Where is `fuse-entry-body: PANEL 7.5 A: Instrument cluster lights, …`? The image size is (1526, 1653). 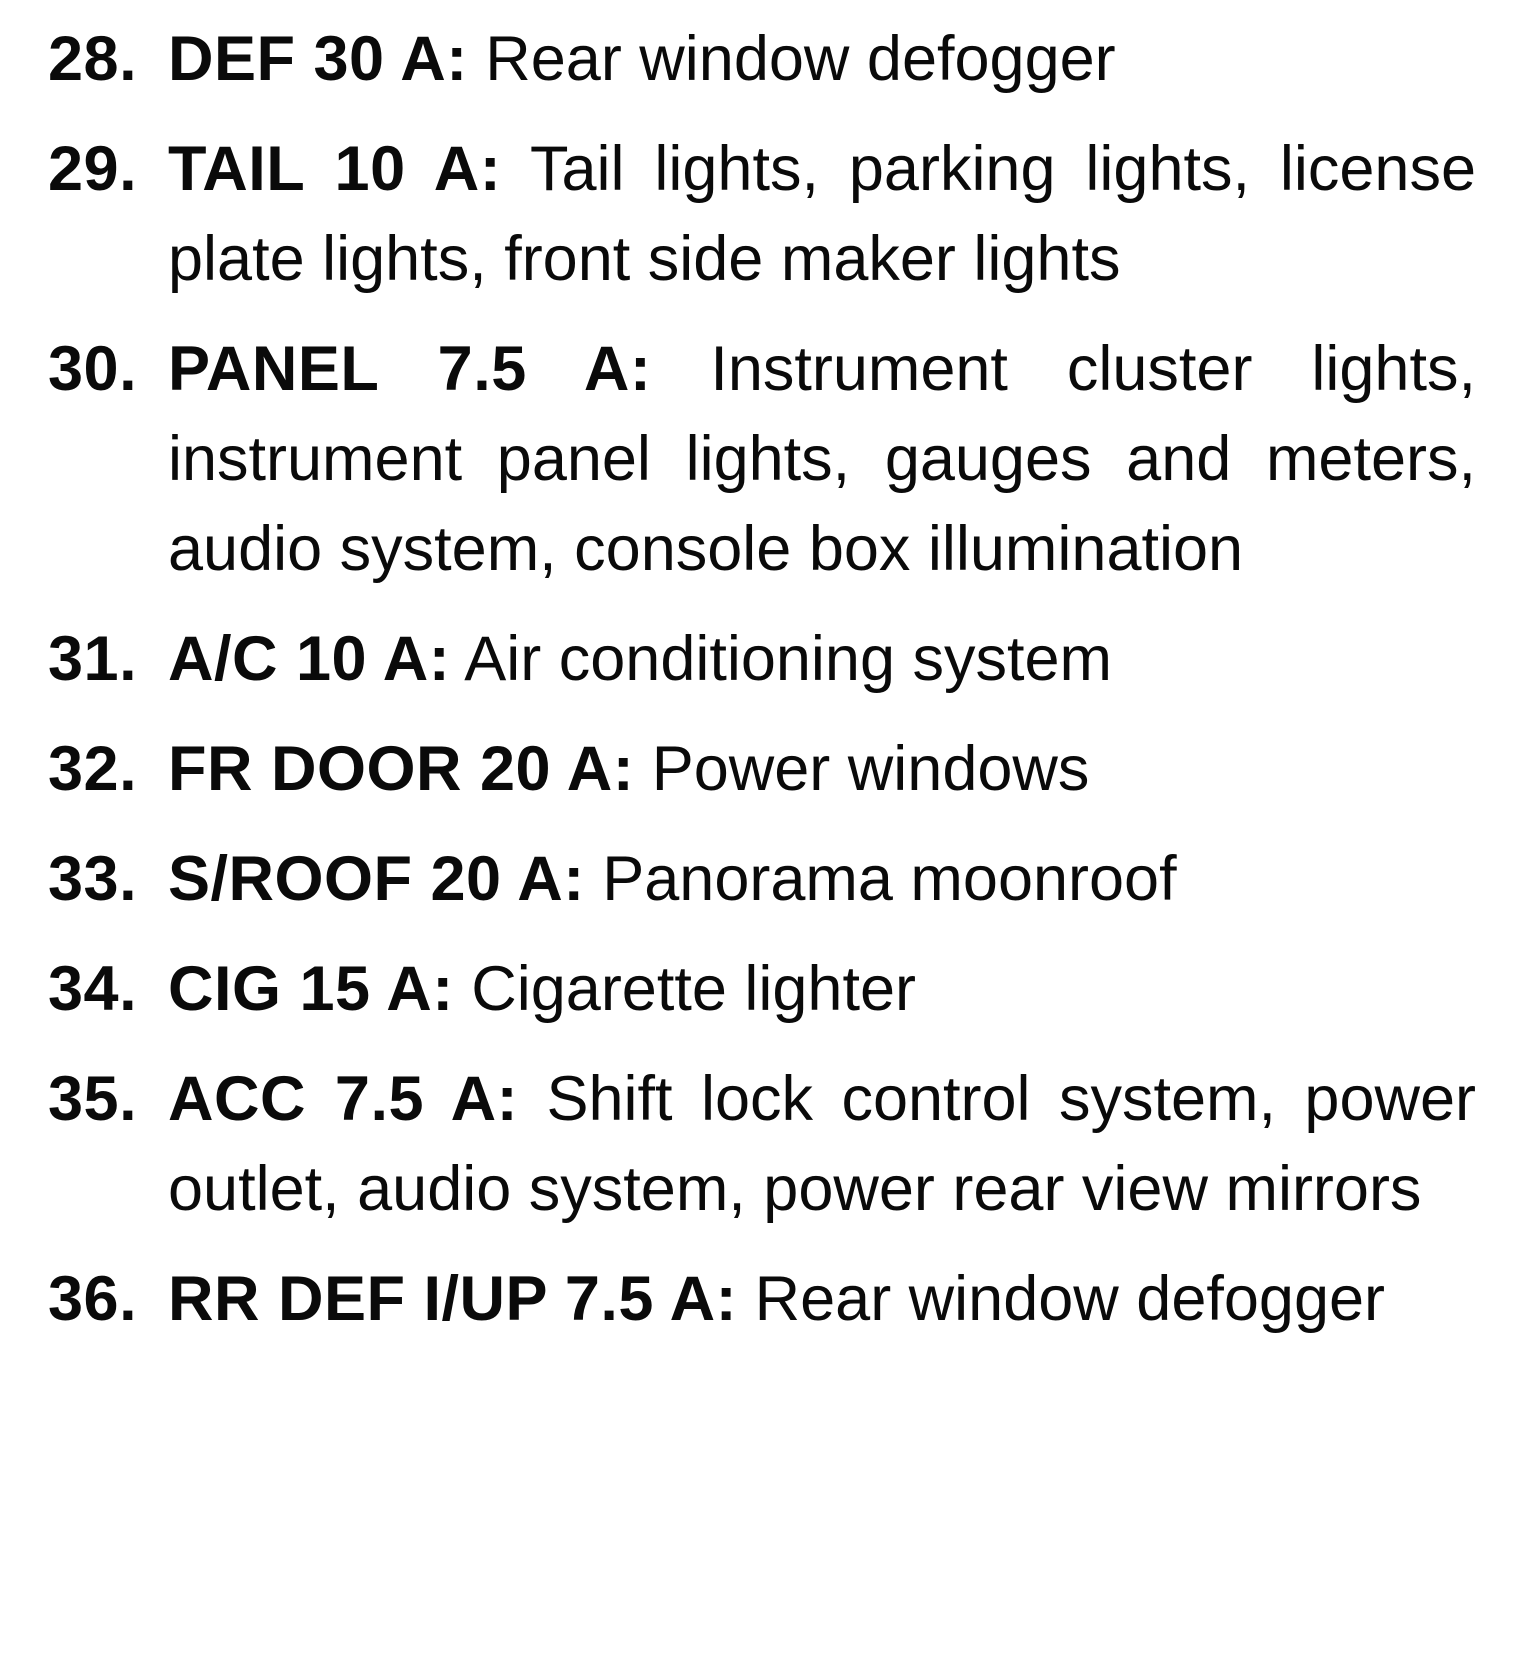 fuse-entry-body: PANEL 7.5 A: Instrument cluster lights, … is located at coordinates (822, 459).